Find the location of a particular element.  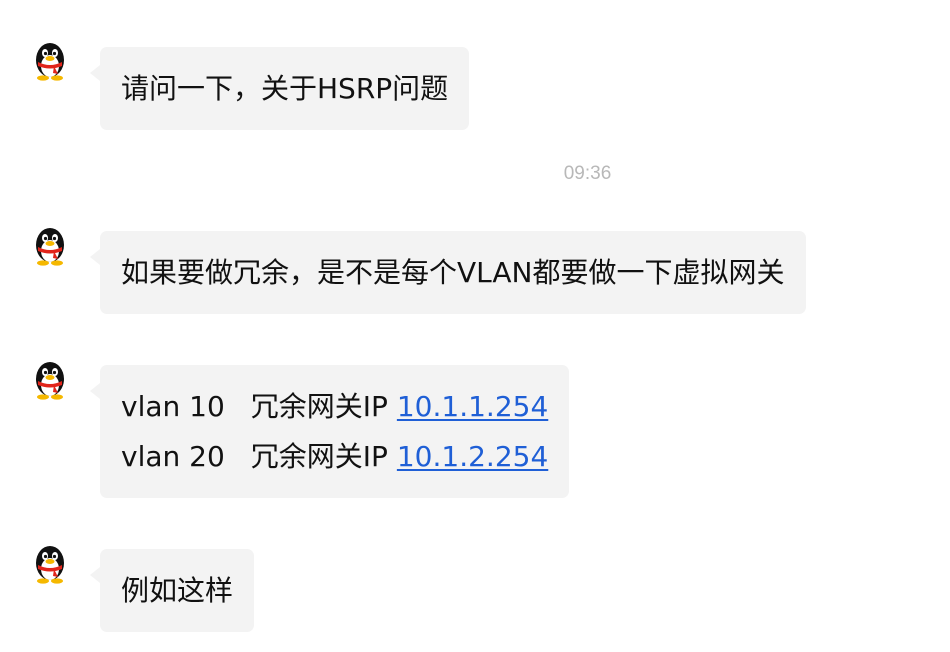

vlan-label: vlan 10 is located at coordinates (173, 406).